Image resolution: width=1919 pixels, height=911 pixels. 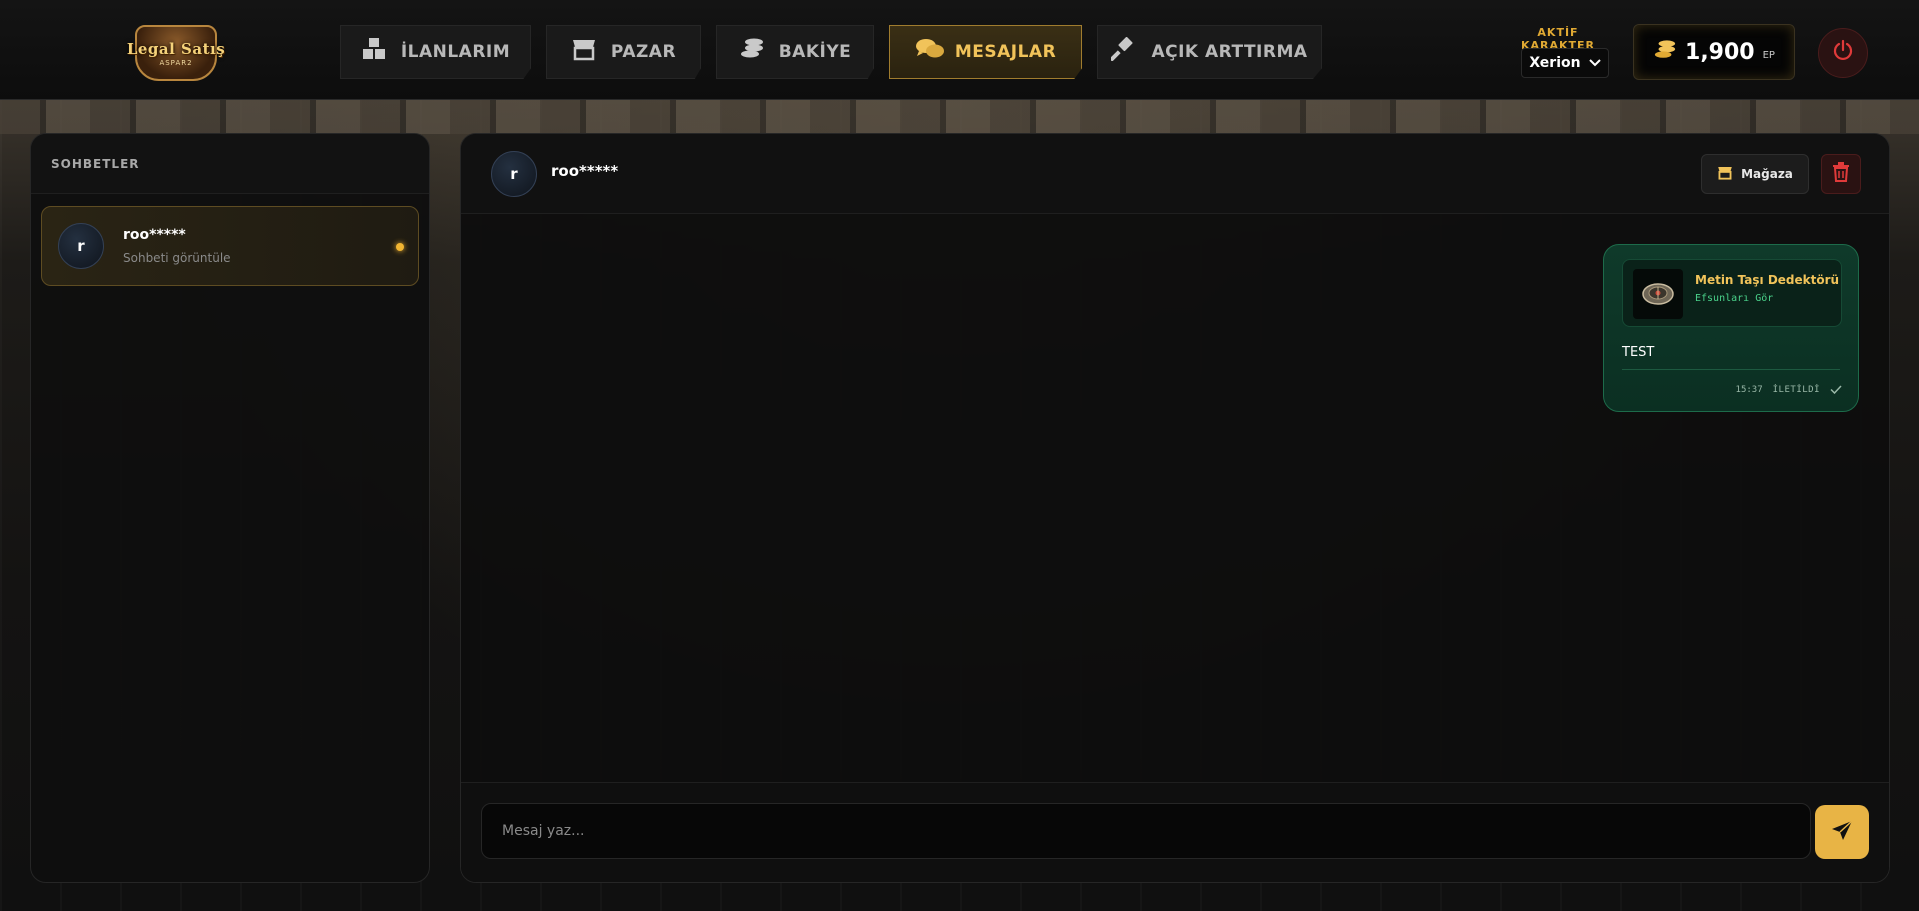 I want to click on tab-mesajlar: MESAJLAR, so click(x=985, y=52).